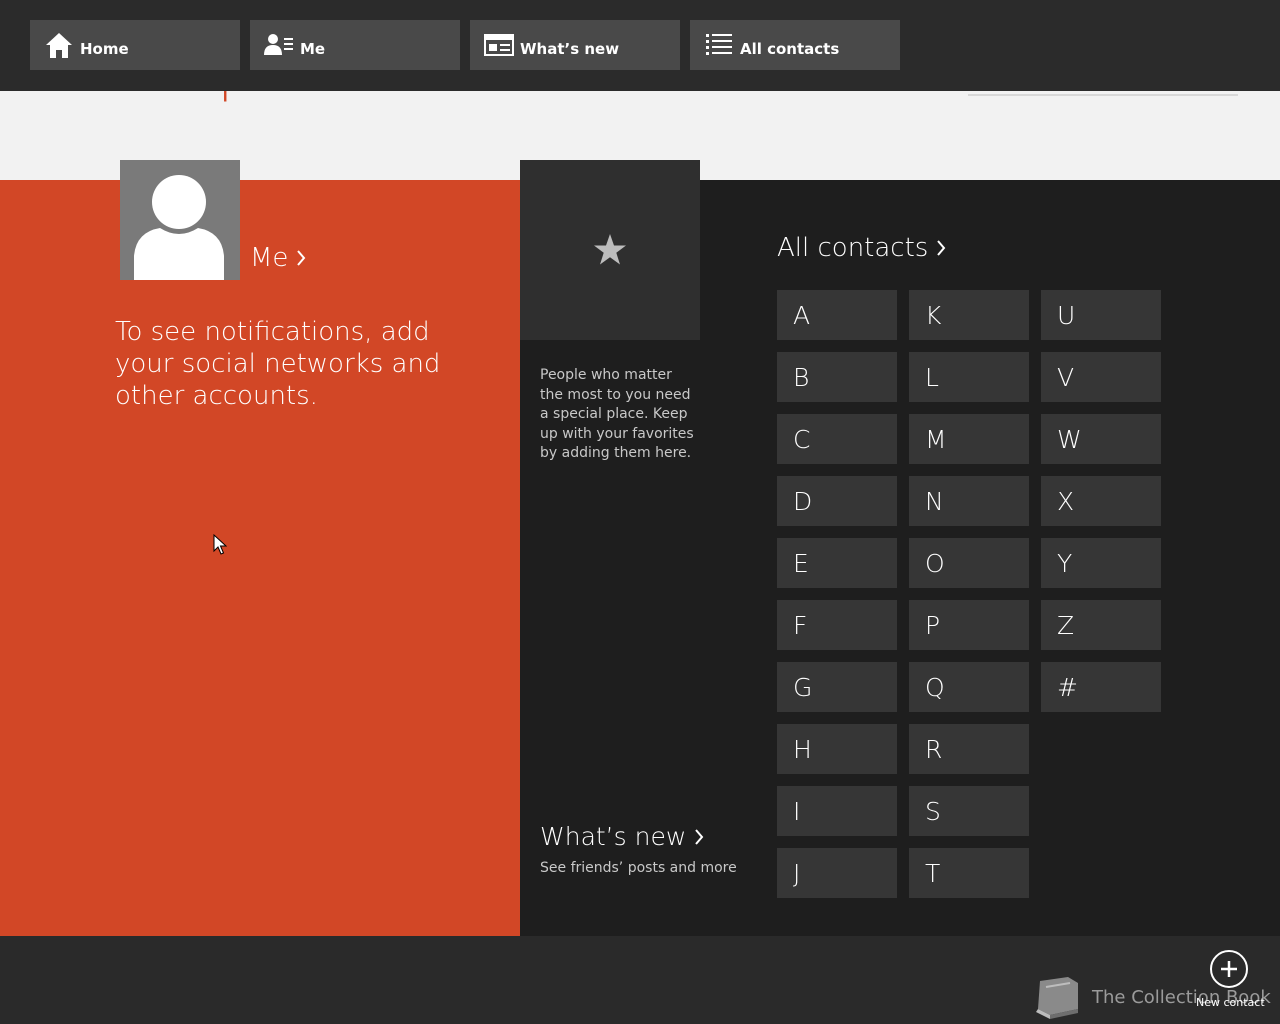 The height and width of the screenshot is (1024, 1280). I want to click on all-contacts-link-label: All contacts, so click(853, 248).